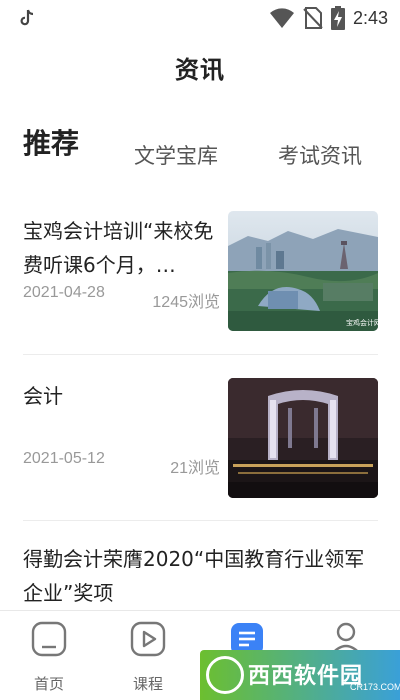 The height and width of the screenshot is (700, 400). I want to click on article-thumbnail: 宝鸡会计网, so click(303, 271).